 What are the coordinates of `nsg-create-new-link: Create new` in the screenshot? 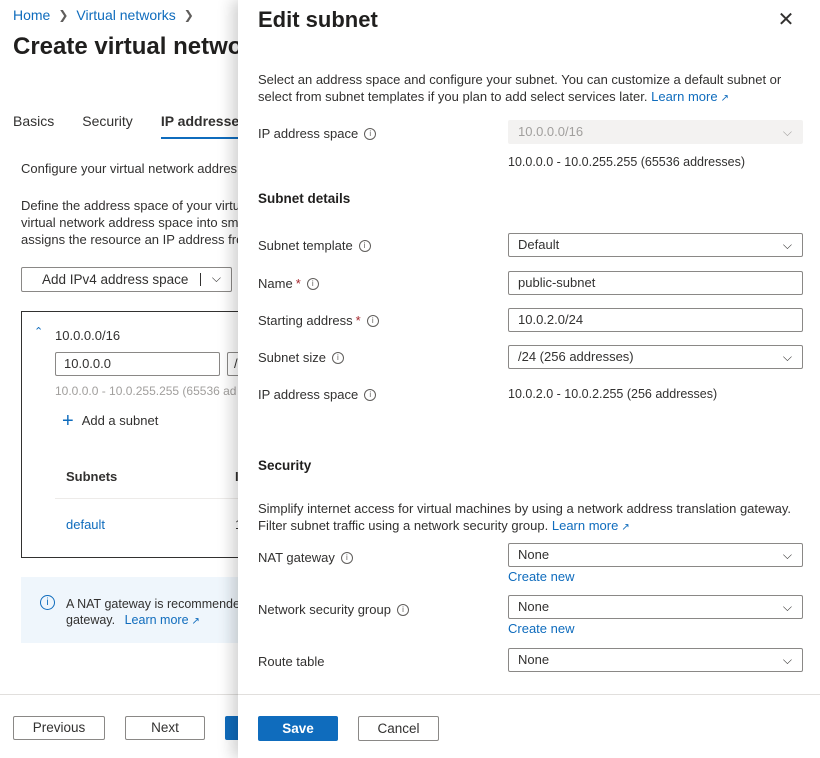 It's located at (541, 628).